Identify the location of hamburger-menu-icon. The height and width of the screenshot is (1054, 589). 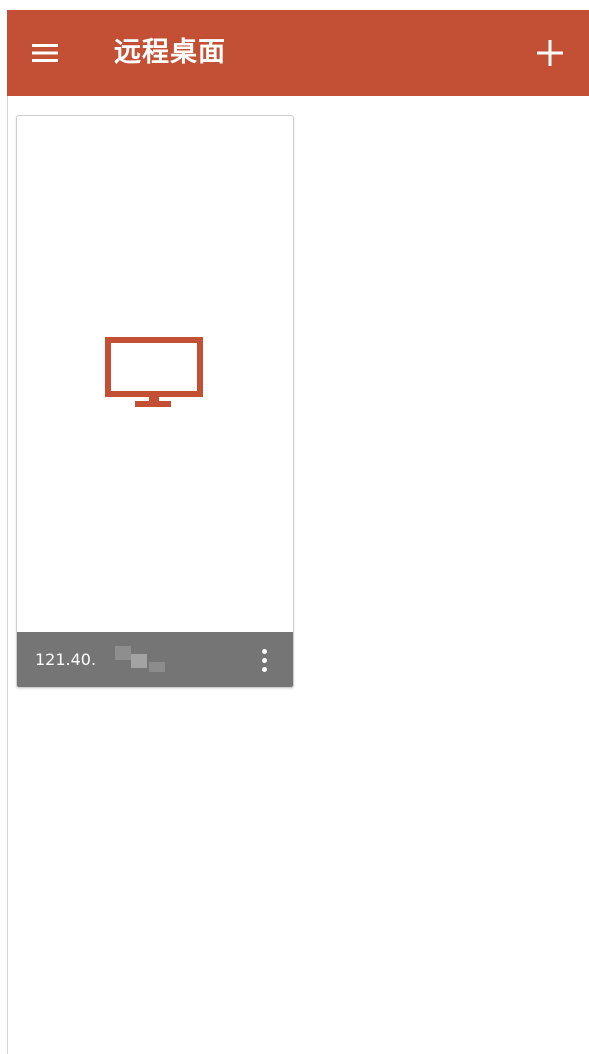
(45, 53).